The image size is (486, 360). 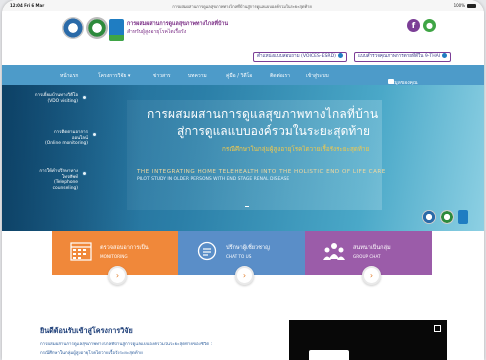 I want to click on side-item-vdo: การเยี่ยมบ้านทางวิดีโอ (VDO visiting), so click(x=53, y=98).